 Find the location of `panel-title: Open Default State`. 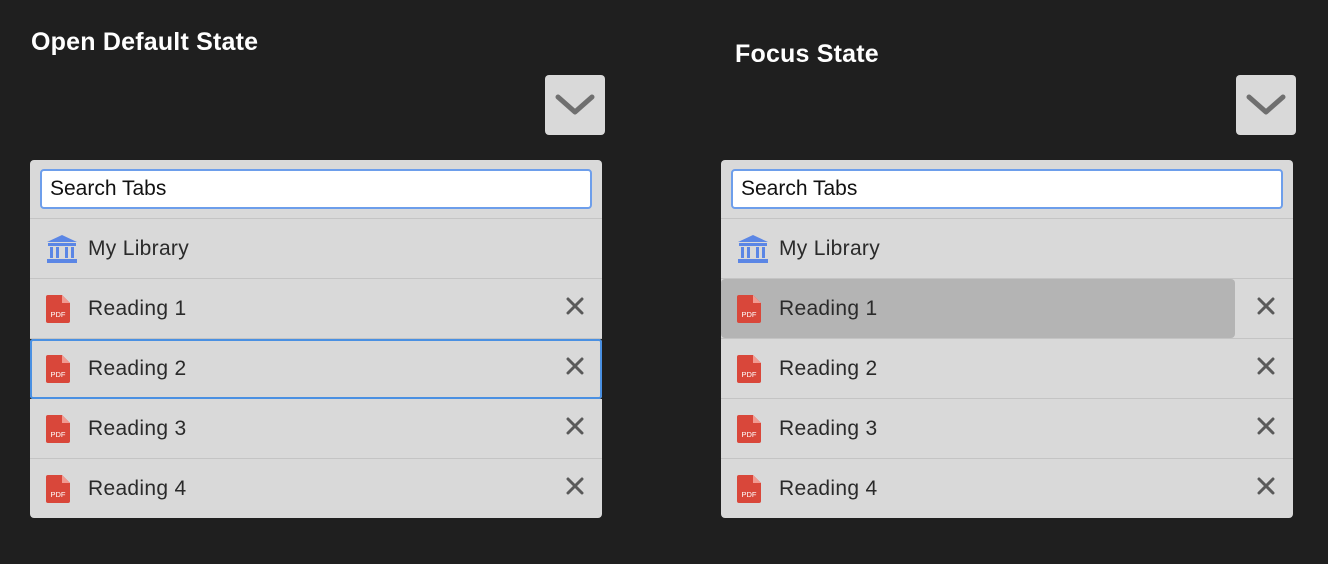

panel-title: Open Default State is located at coordinates (145, 42).